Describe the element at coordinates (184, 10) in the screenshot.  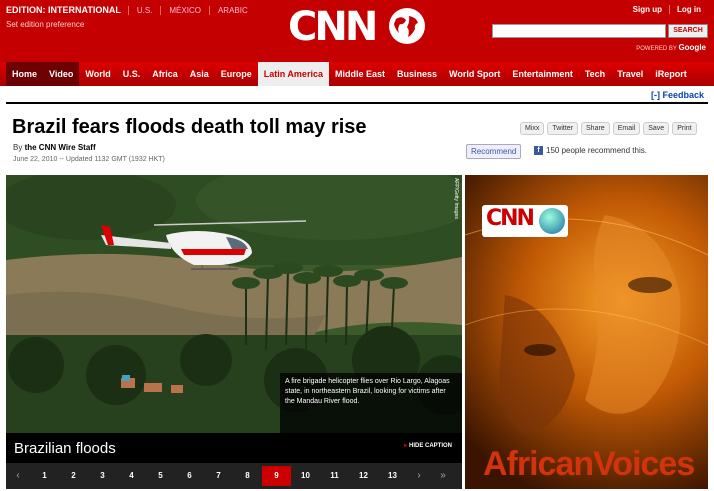
I see `edition-link-mexico: MÉXICO` at that location.